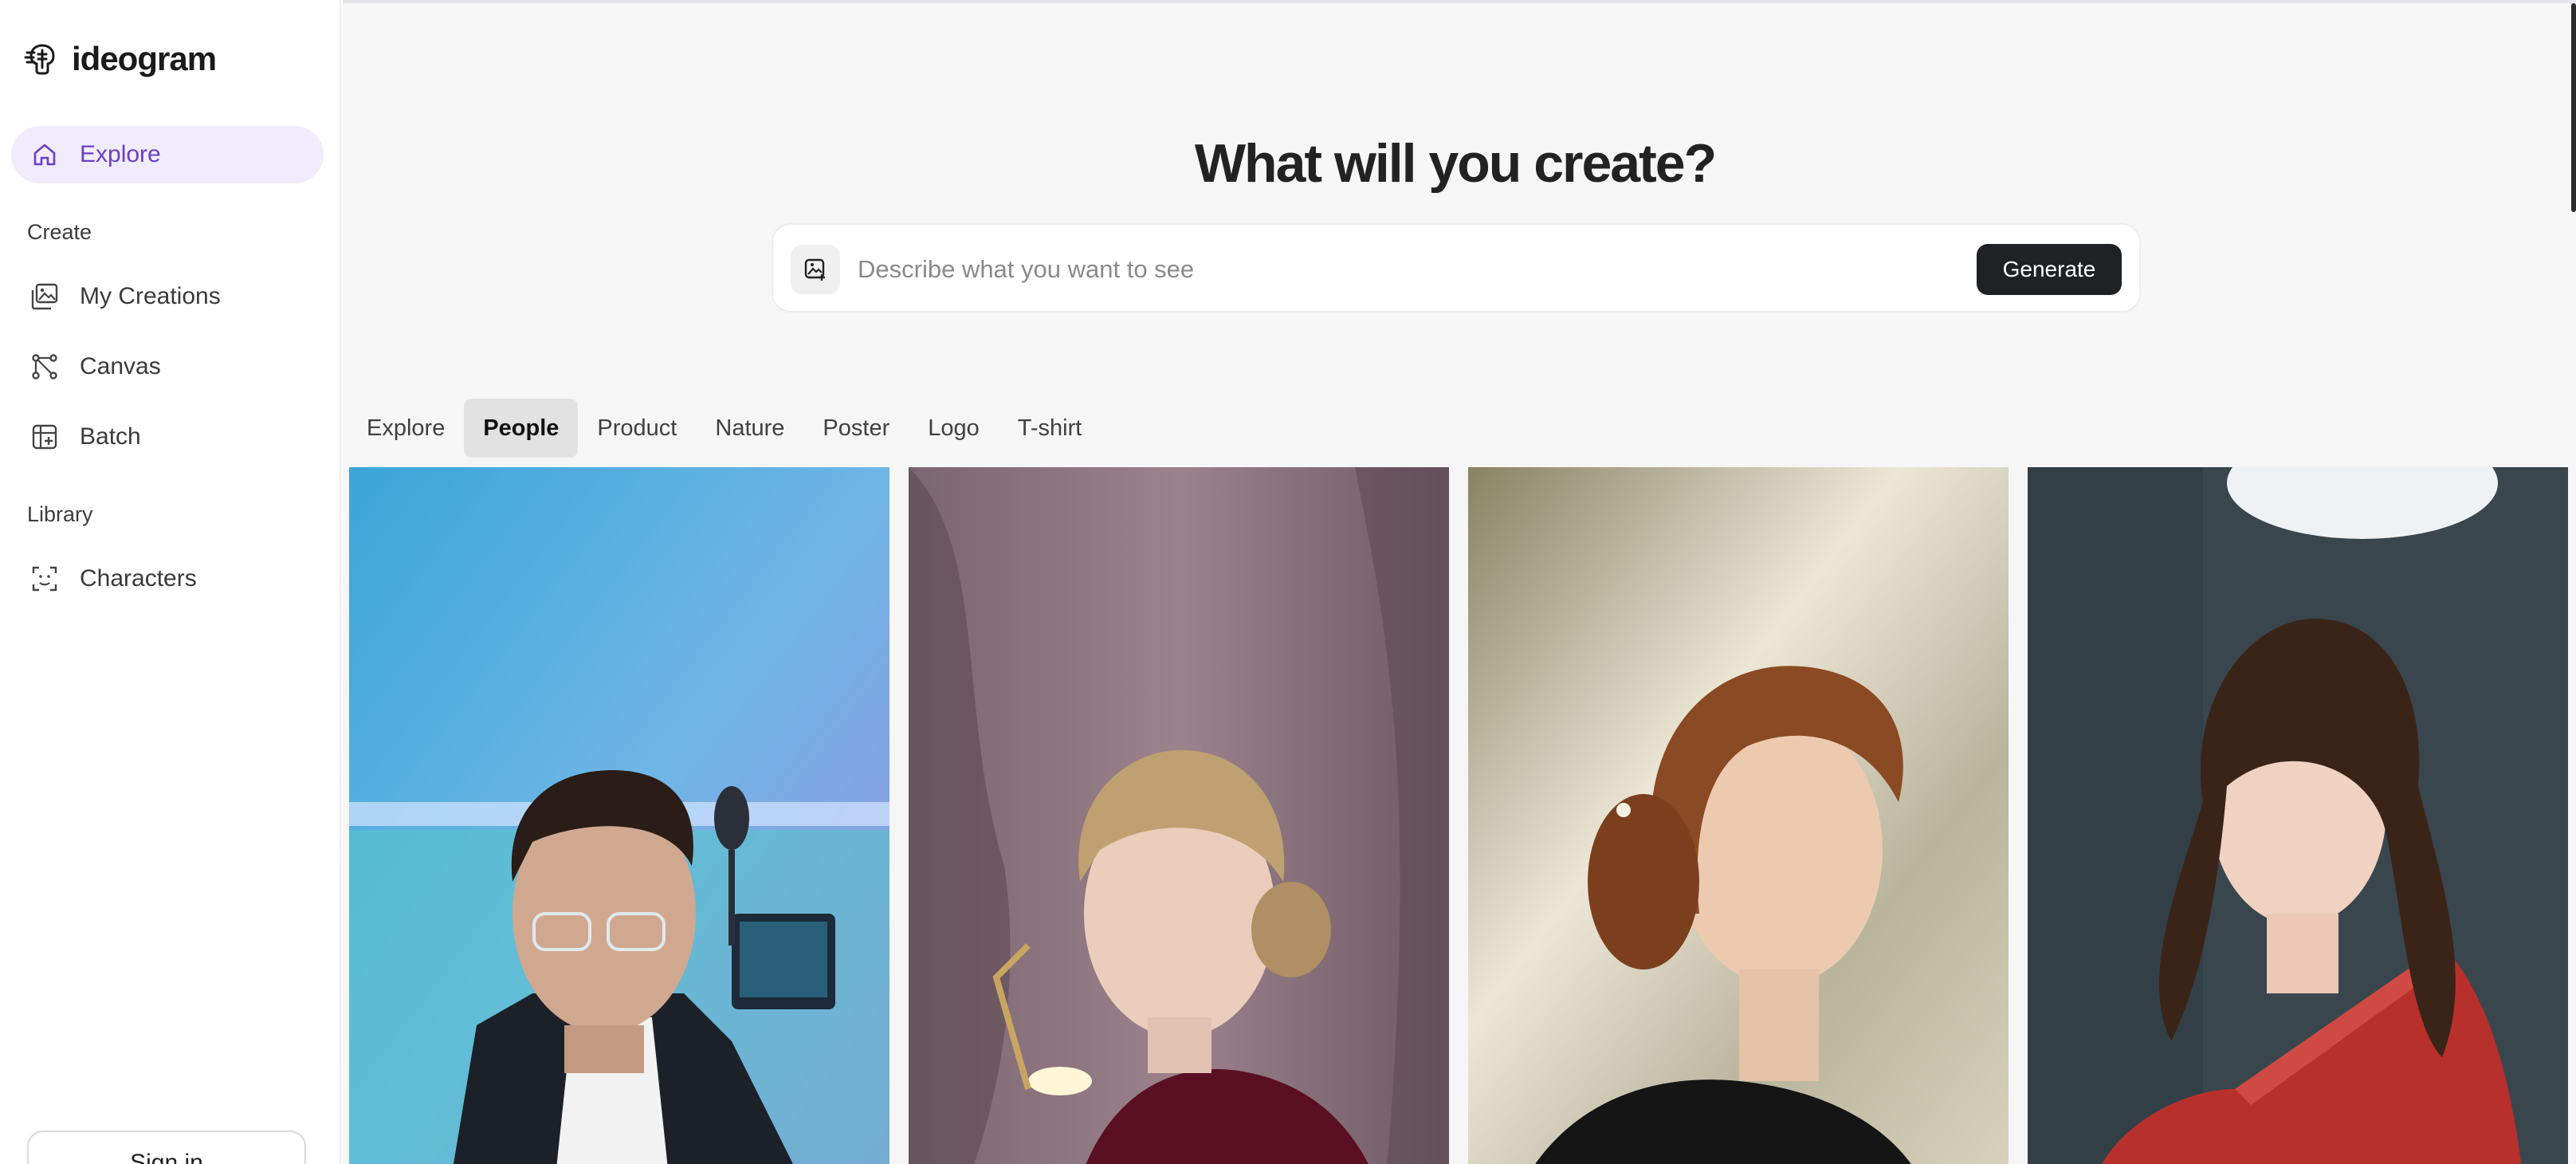 The image size is (2576, 1164). Describe the element at coordinates (45, 297) in the screenshot. I see `images-icon` at that location.